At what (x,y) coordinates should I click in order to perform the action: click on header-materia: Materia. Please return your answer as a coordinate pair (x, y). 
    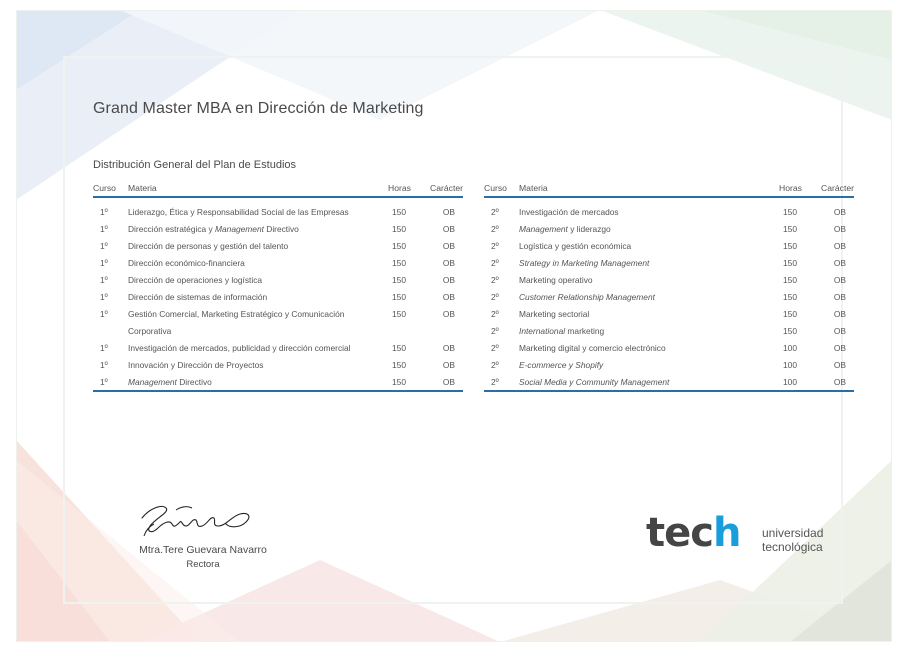
    Looking at the image, I should click on (649, 189).